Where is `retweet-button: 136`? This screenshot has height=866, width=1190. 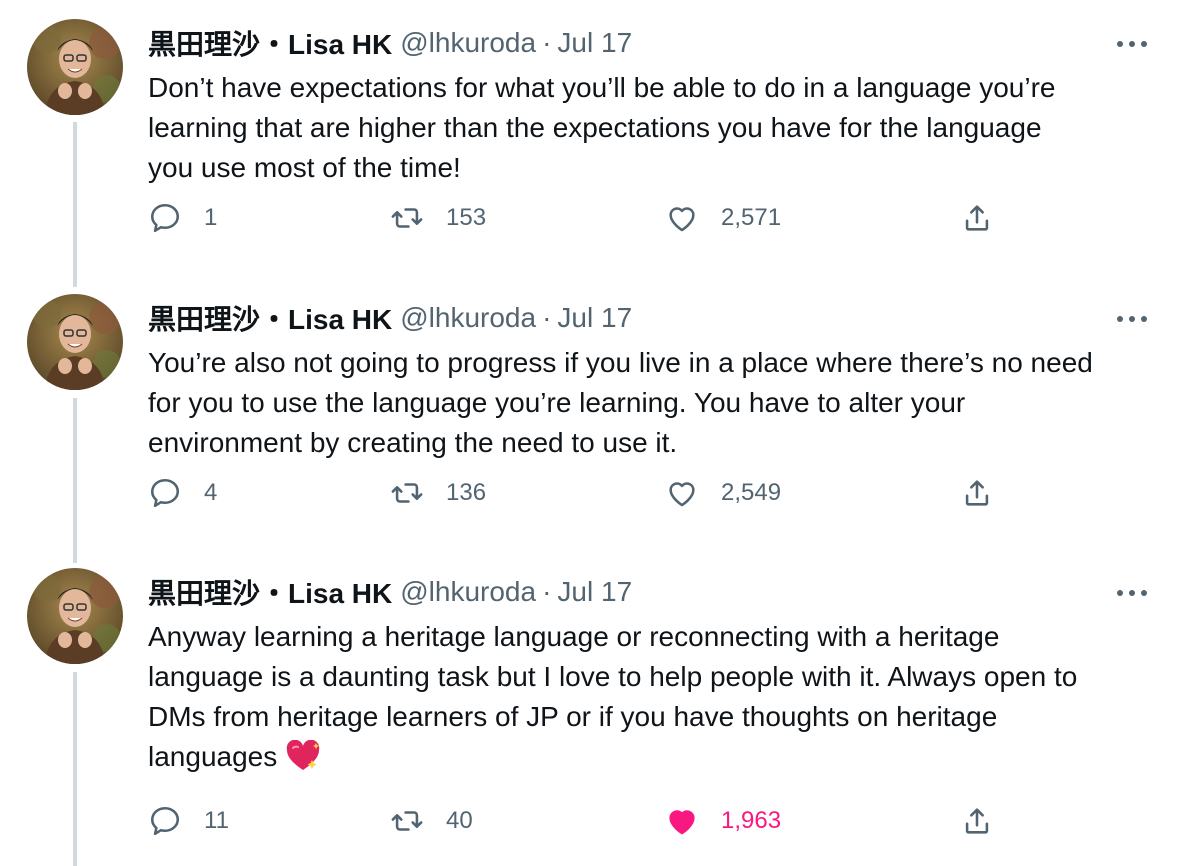 retweet-button: 136 is located at coordinates (438, 493).